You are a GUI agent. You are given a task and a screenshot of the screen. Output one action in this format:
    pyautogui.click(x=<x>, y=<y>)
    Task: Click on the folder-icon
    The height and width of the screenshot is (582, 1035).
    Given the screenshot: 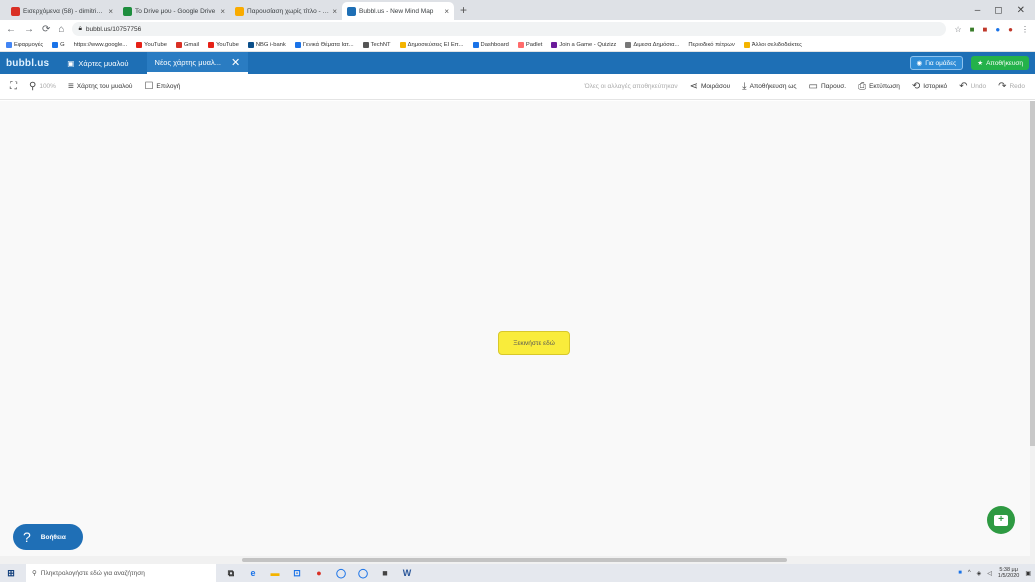 What is the action you would take?
    pyautogui.click(x=746, y=44)
    